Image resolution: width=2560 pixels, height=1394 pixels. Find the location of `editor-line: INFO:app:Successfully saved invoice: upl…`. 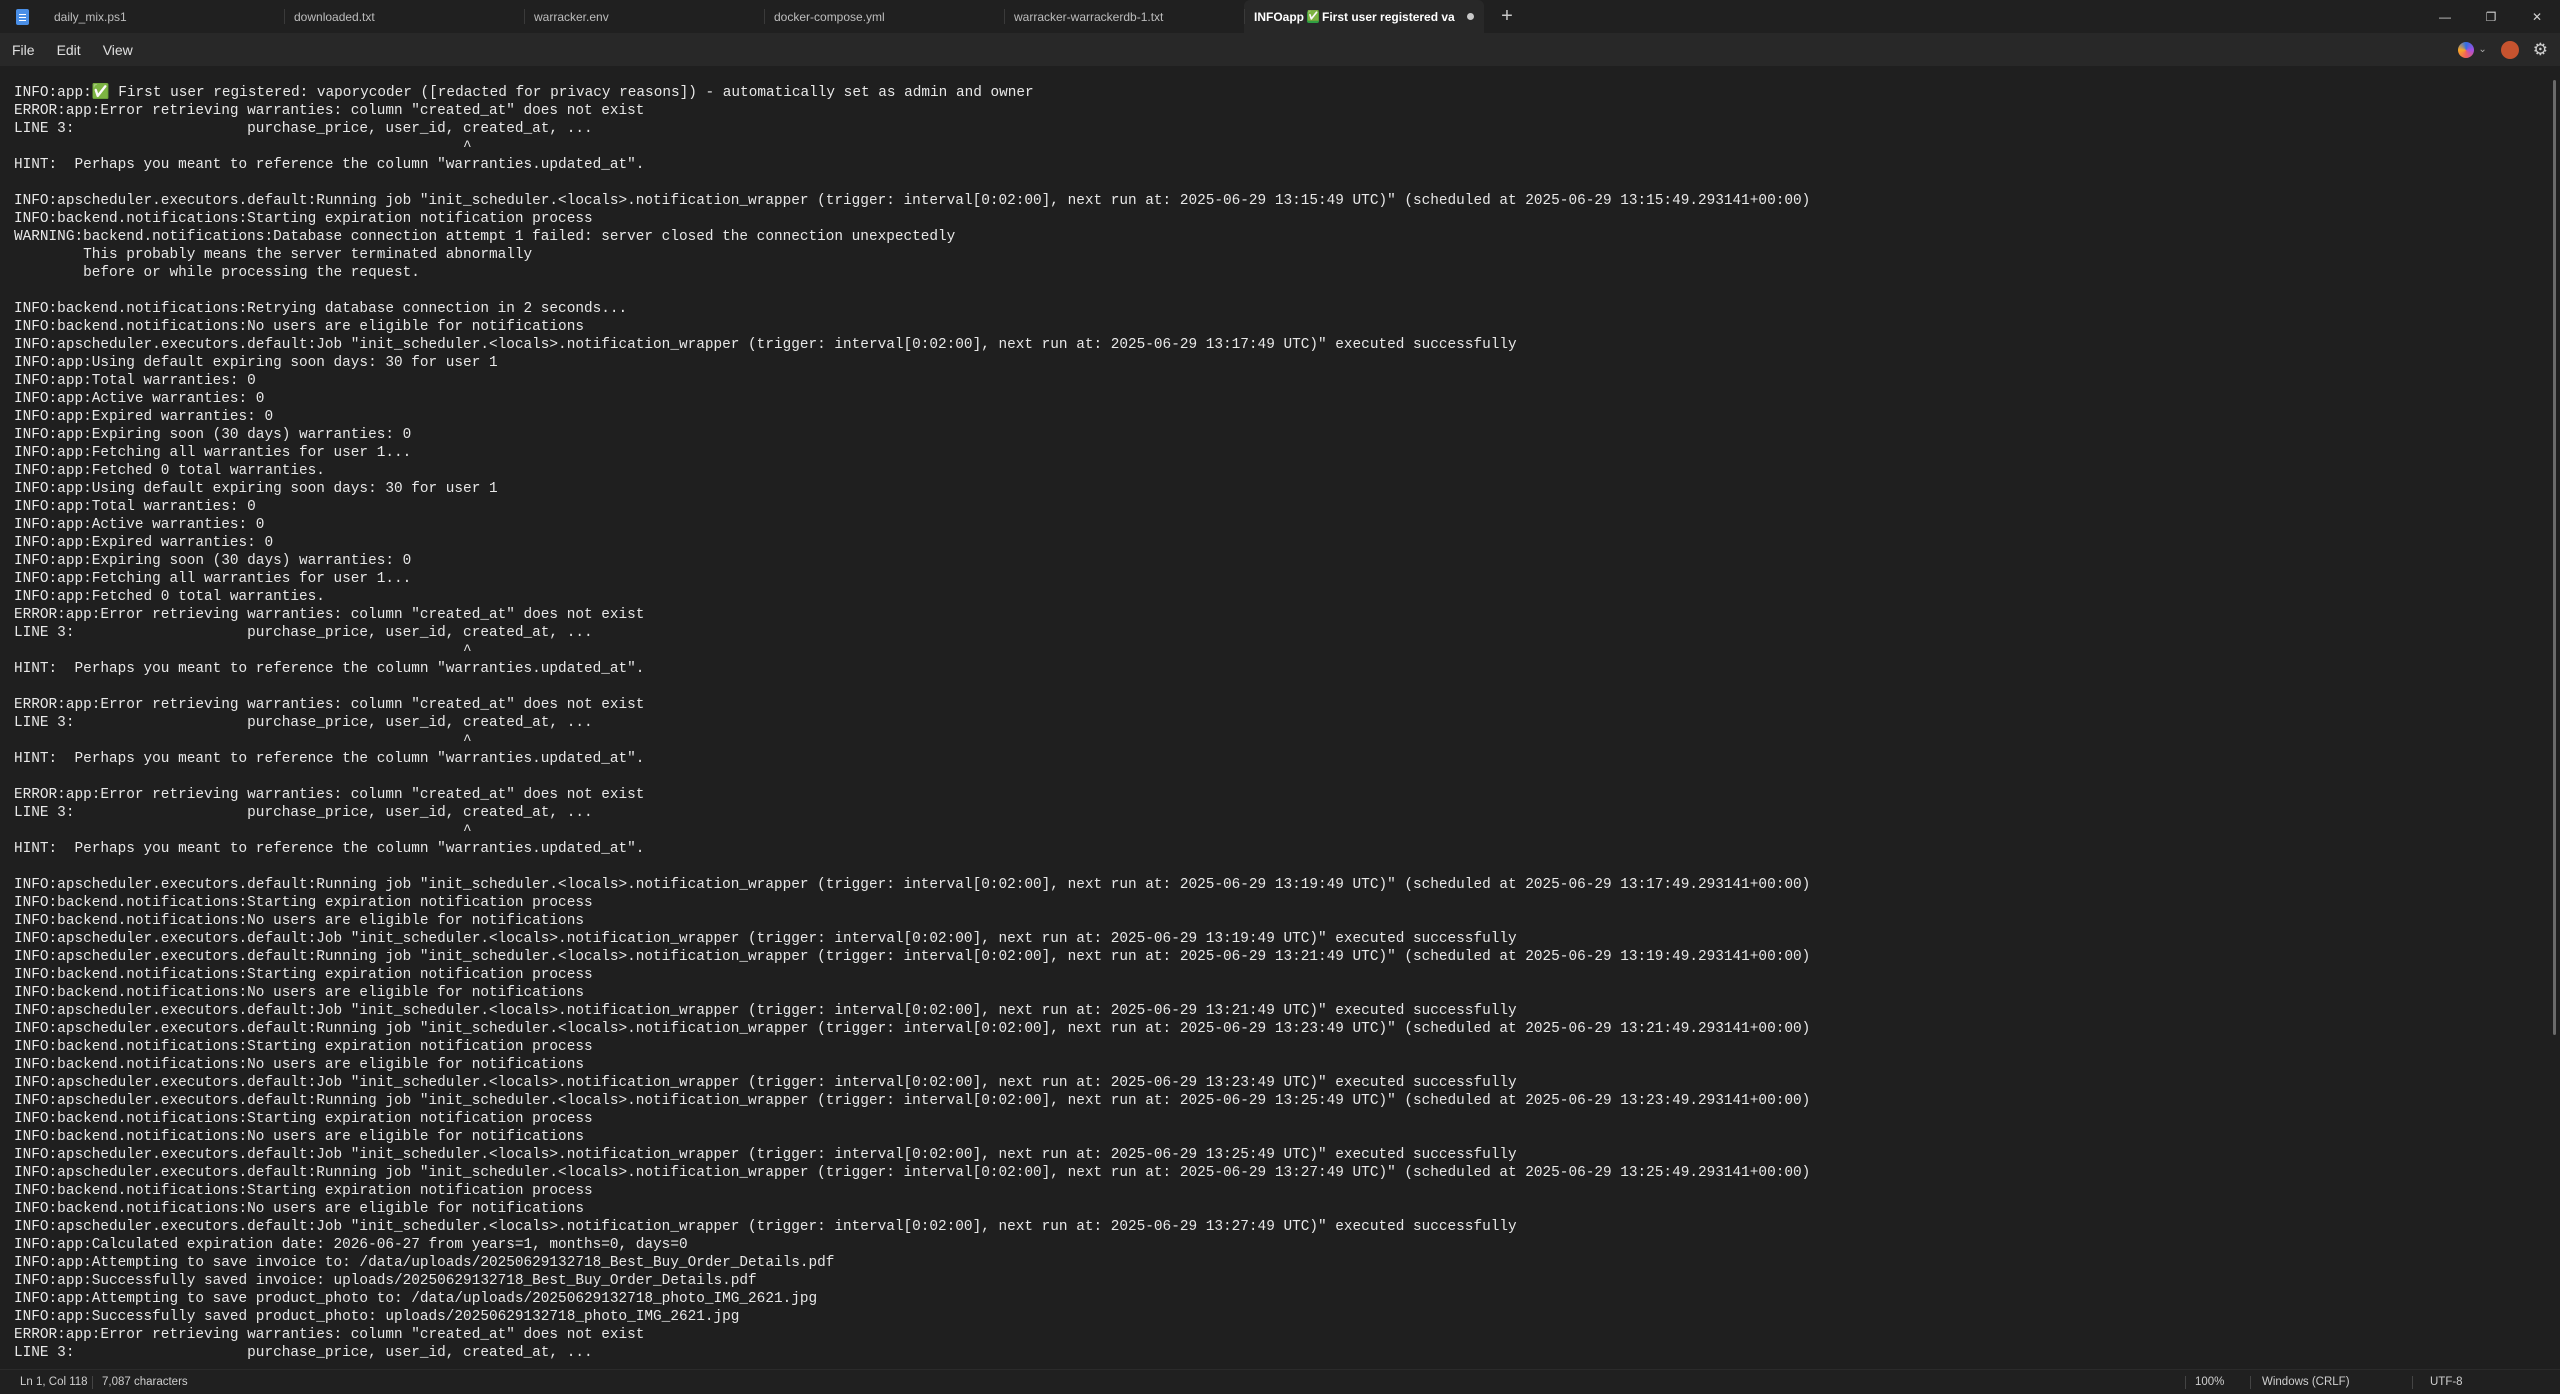

editor-line: INFO:app:Successfully saved invoice: upl… is located at coordinates (912, 1281).